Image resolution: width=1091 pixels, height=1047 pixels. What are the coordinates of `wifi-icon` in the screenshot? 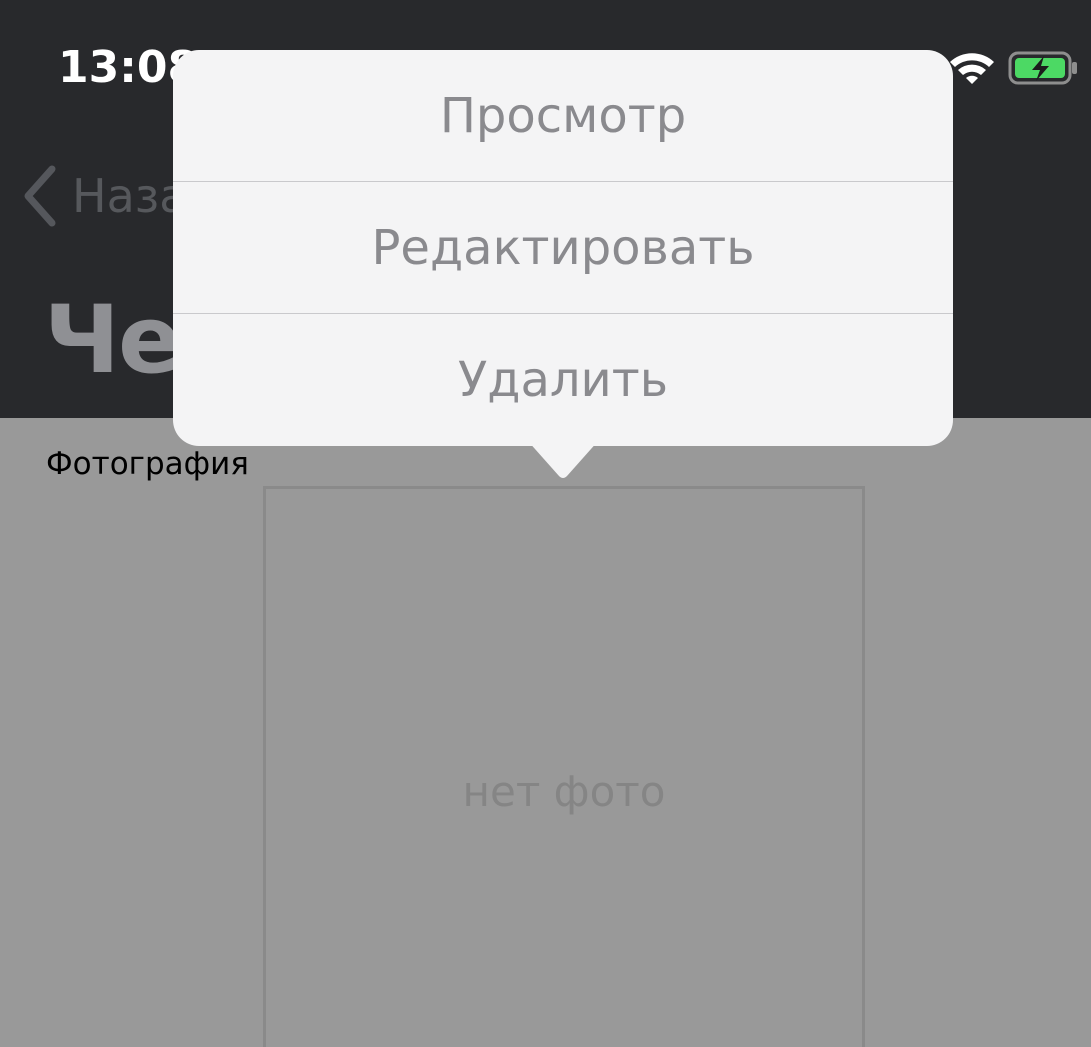 It's located at (972, 68).